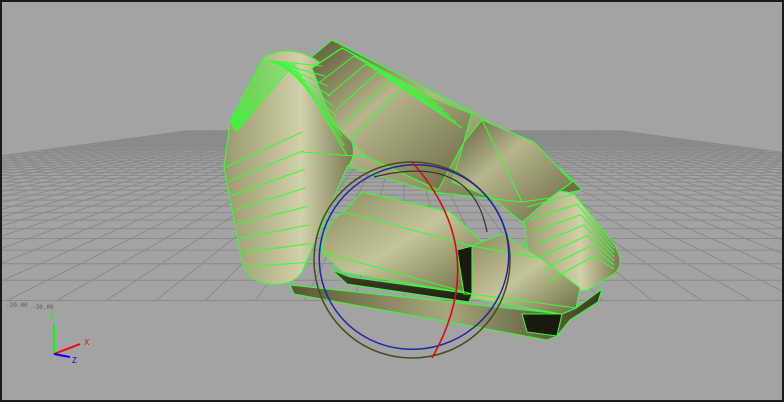  What do you see at coordinates (17, 305) in the screenshot?
I see `grid-label-1: -20.00` at bounding box center [17, 305].